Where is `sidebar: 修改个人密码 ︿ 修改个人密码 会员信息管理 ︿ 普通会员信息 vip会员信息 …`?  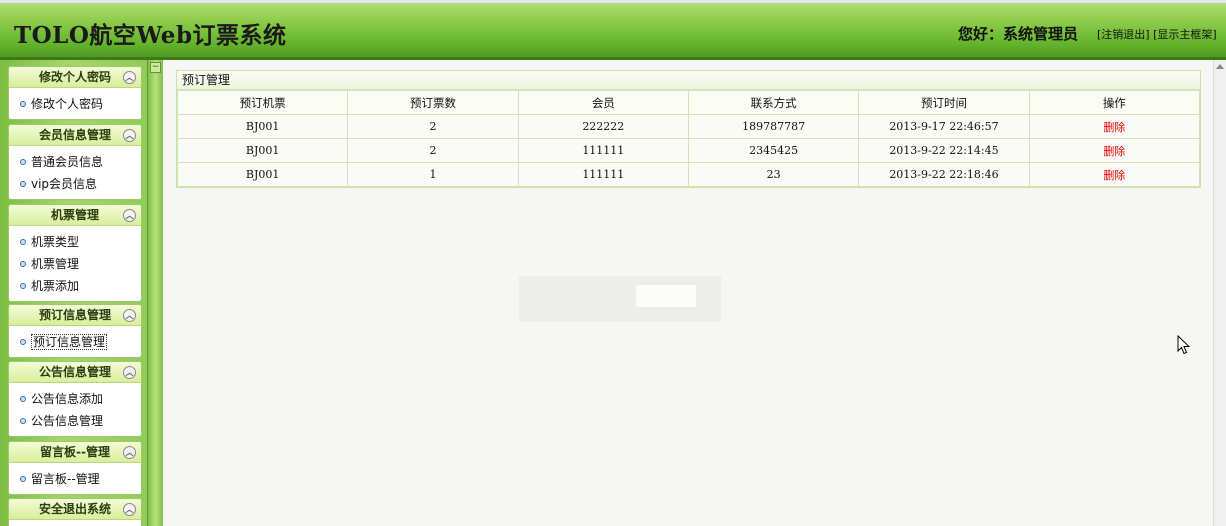
sidebar: 修改个人密码 ︿ 修改个人密码 会员信息管理 ︿ 普通会员信息 vip会员信息 … is located at coordinates (81, 293).